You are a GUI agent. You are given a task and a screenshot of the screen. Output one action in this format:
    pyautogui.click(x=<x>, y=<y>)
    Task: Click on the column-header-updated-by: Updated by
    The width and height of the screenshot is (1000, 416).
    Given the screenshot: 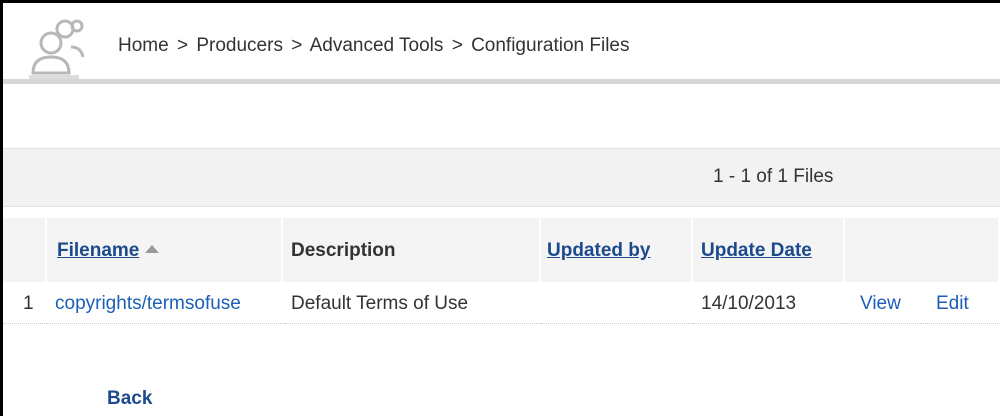 What is the action you would take?
    pyautogui.click(x=617, y=250)
    